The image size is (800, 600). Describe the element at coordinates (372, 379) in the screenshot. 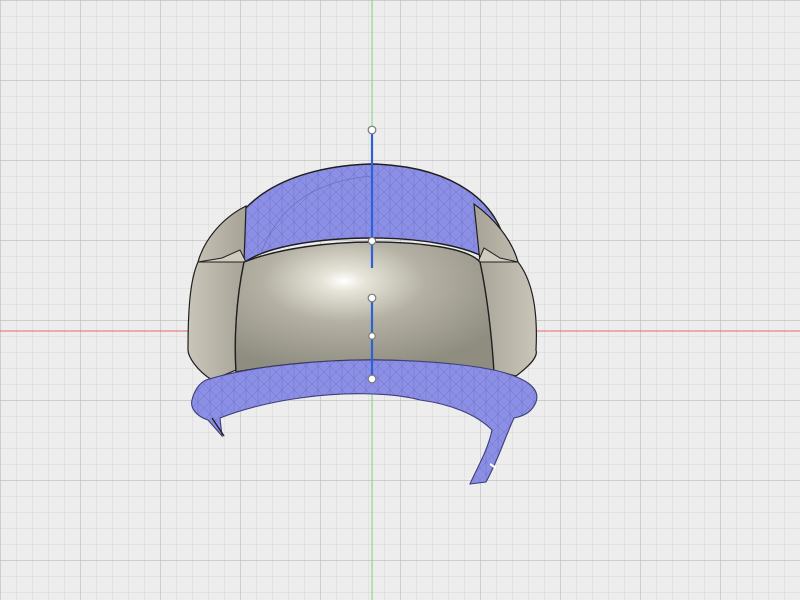

I see `bottom-handle` at that location.